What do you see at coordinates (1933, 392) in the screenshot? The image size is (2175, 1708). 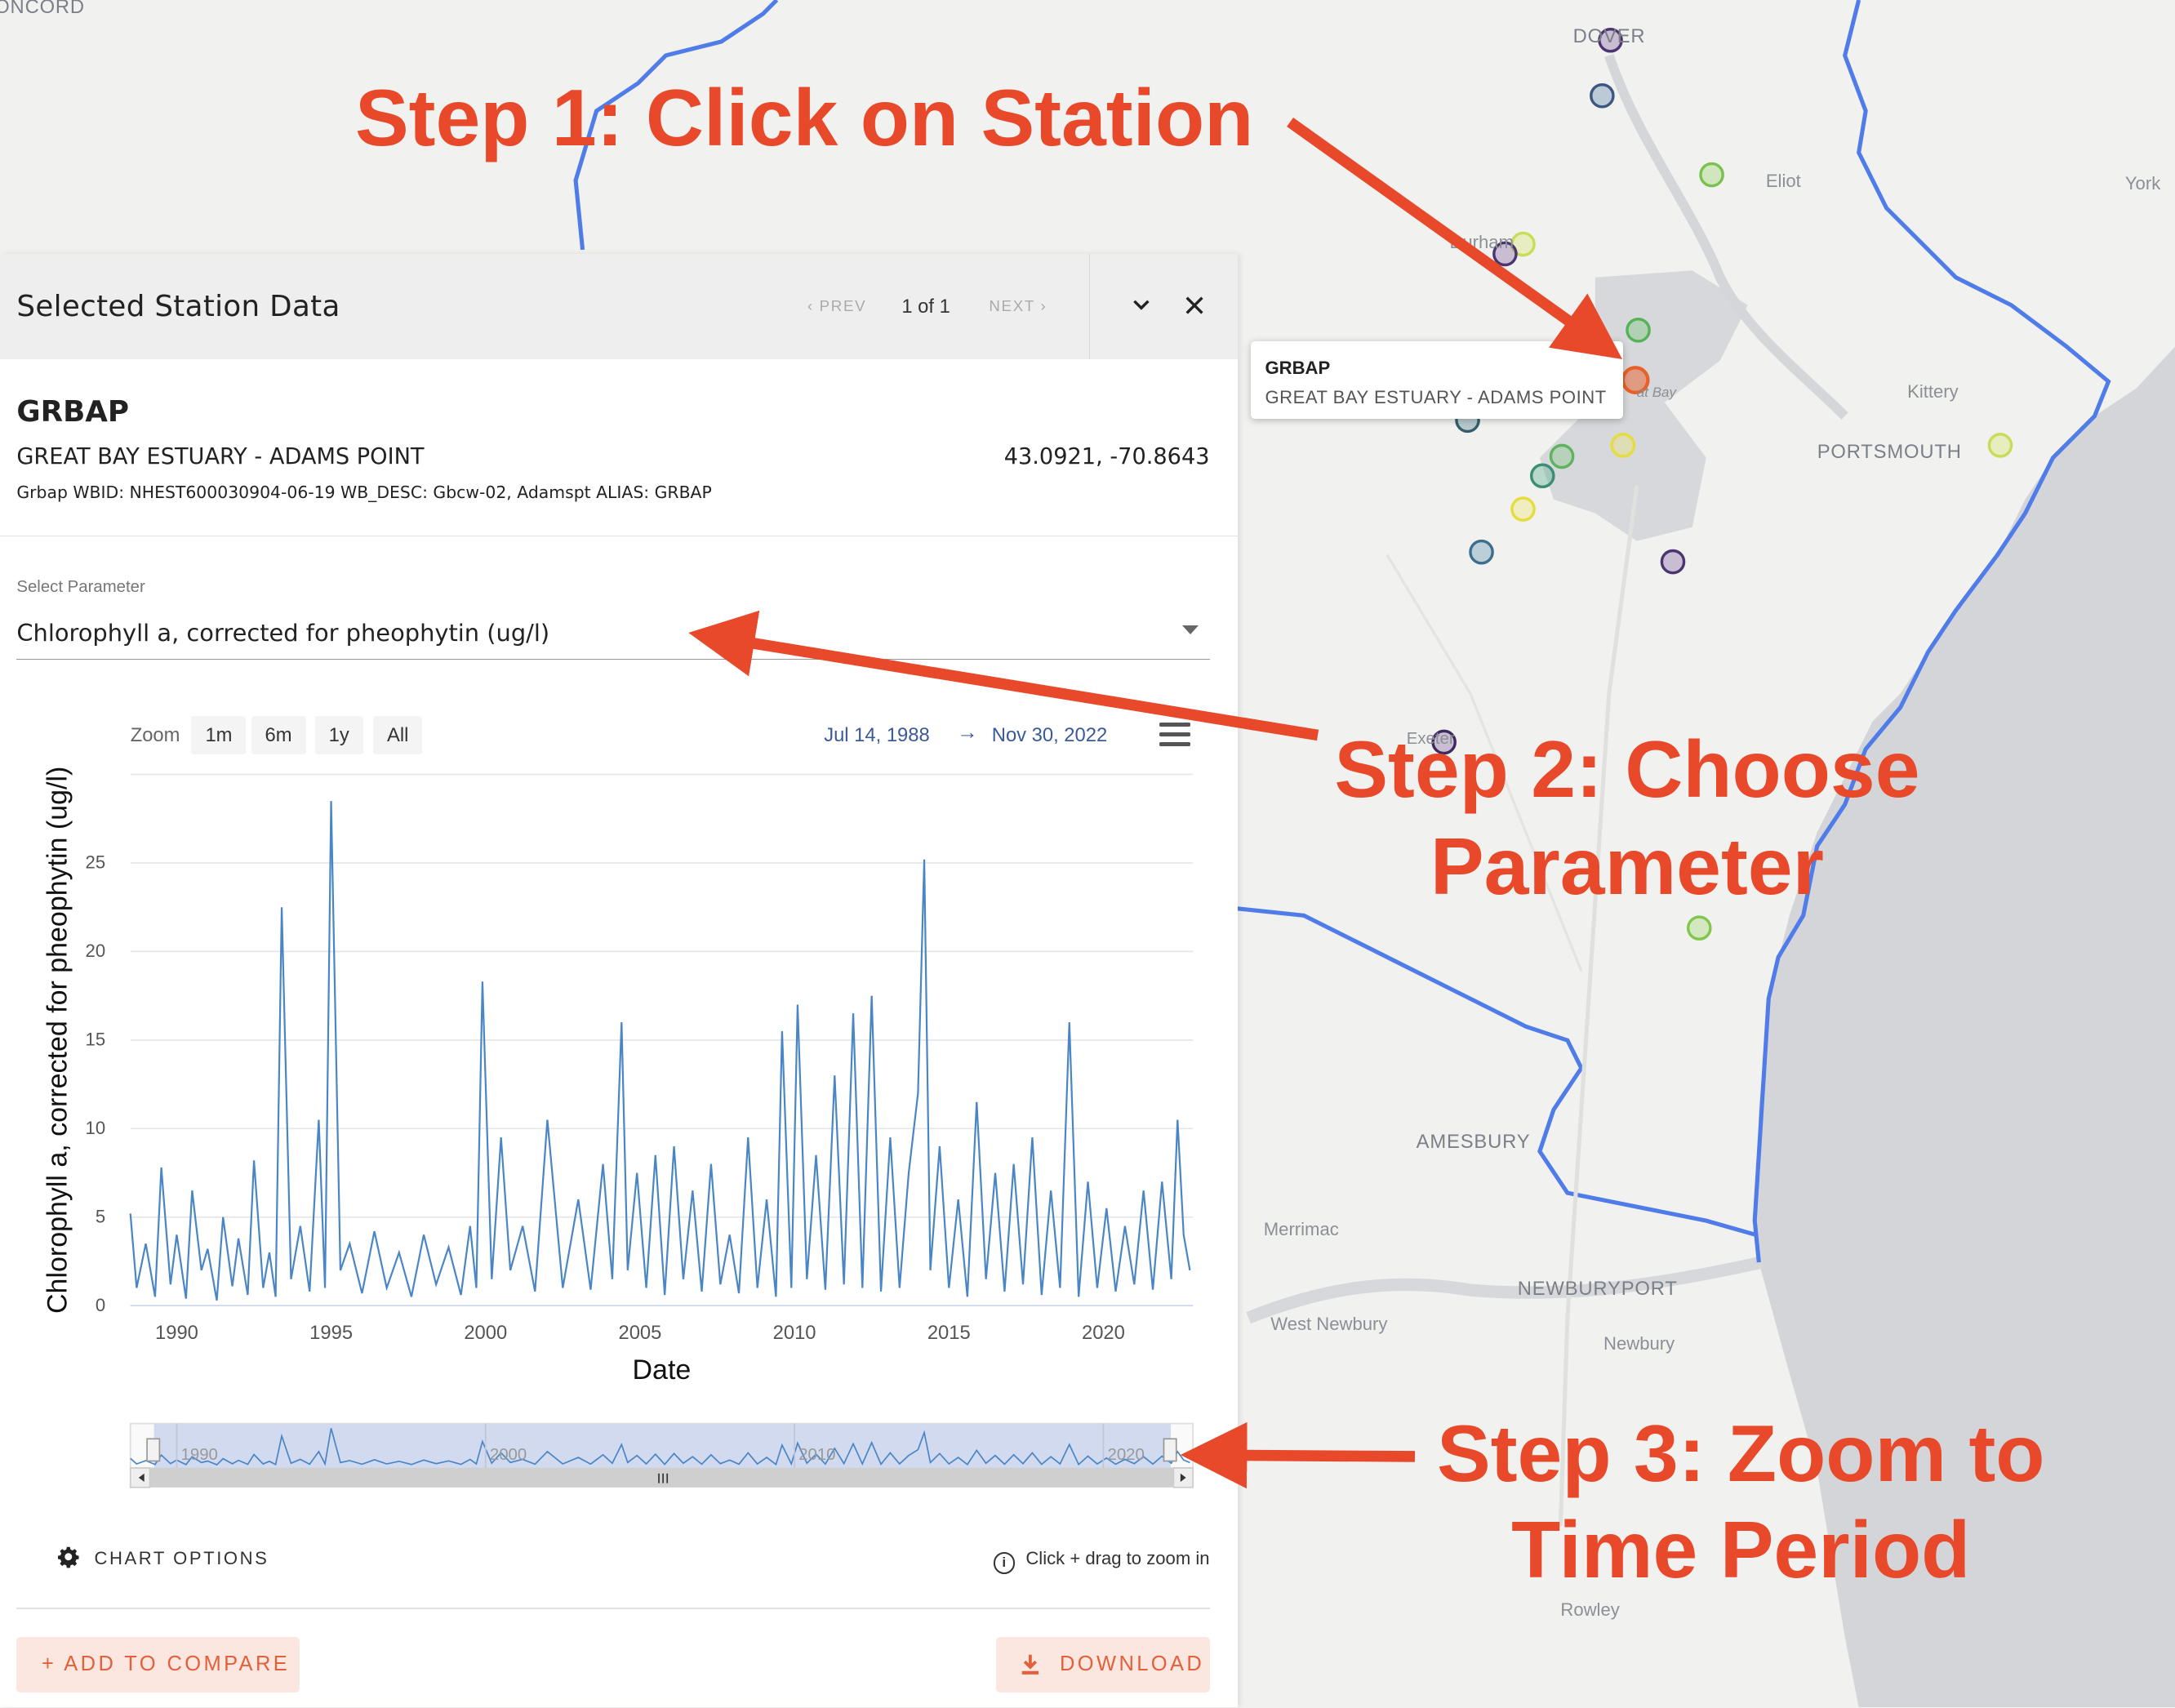 I see `map-label-kittery: Kittery` at bounding box center [1933, 392].